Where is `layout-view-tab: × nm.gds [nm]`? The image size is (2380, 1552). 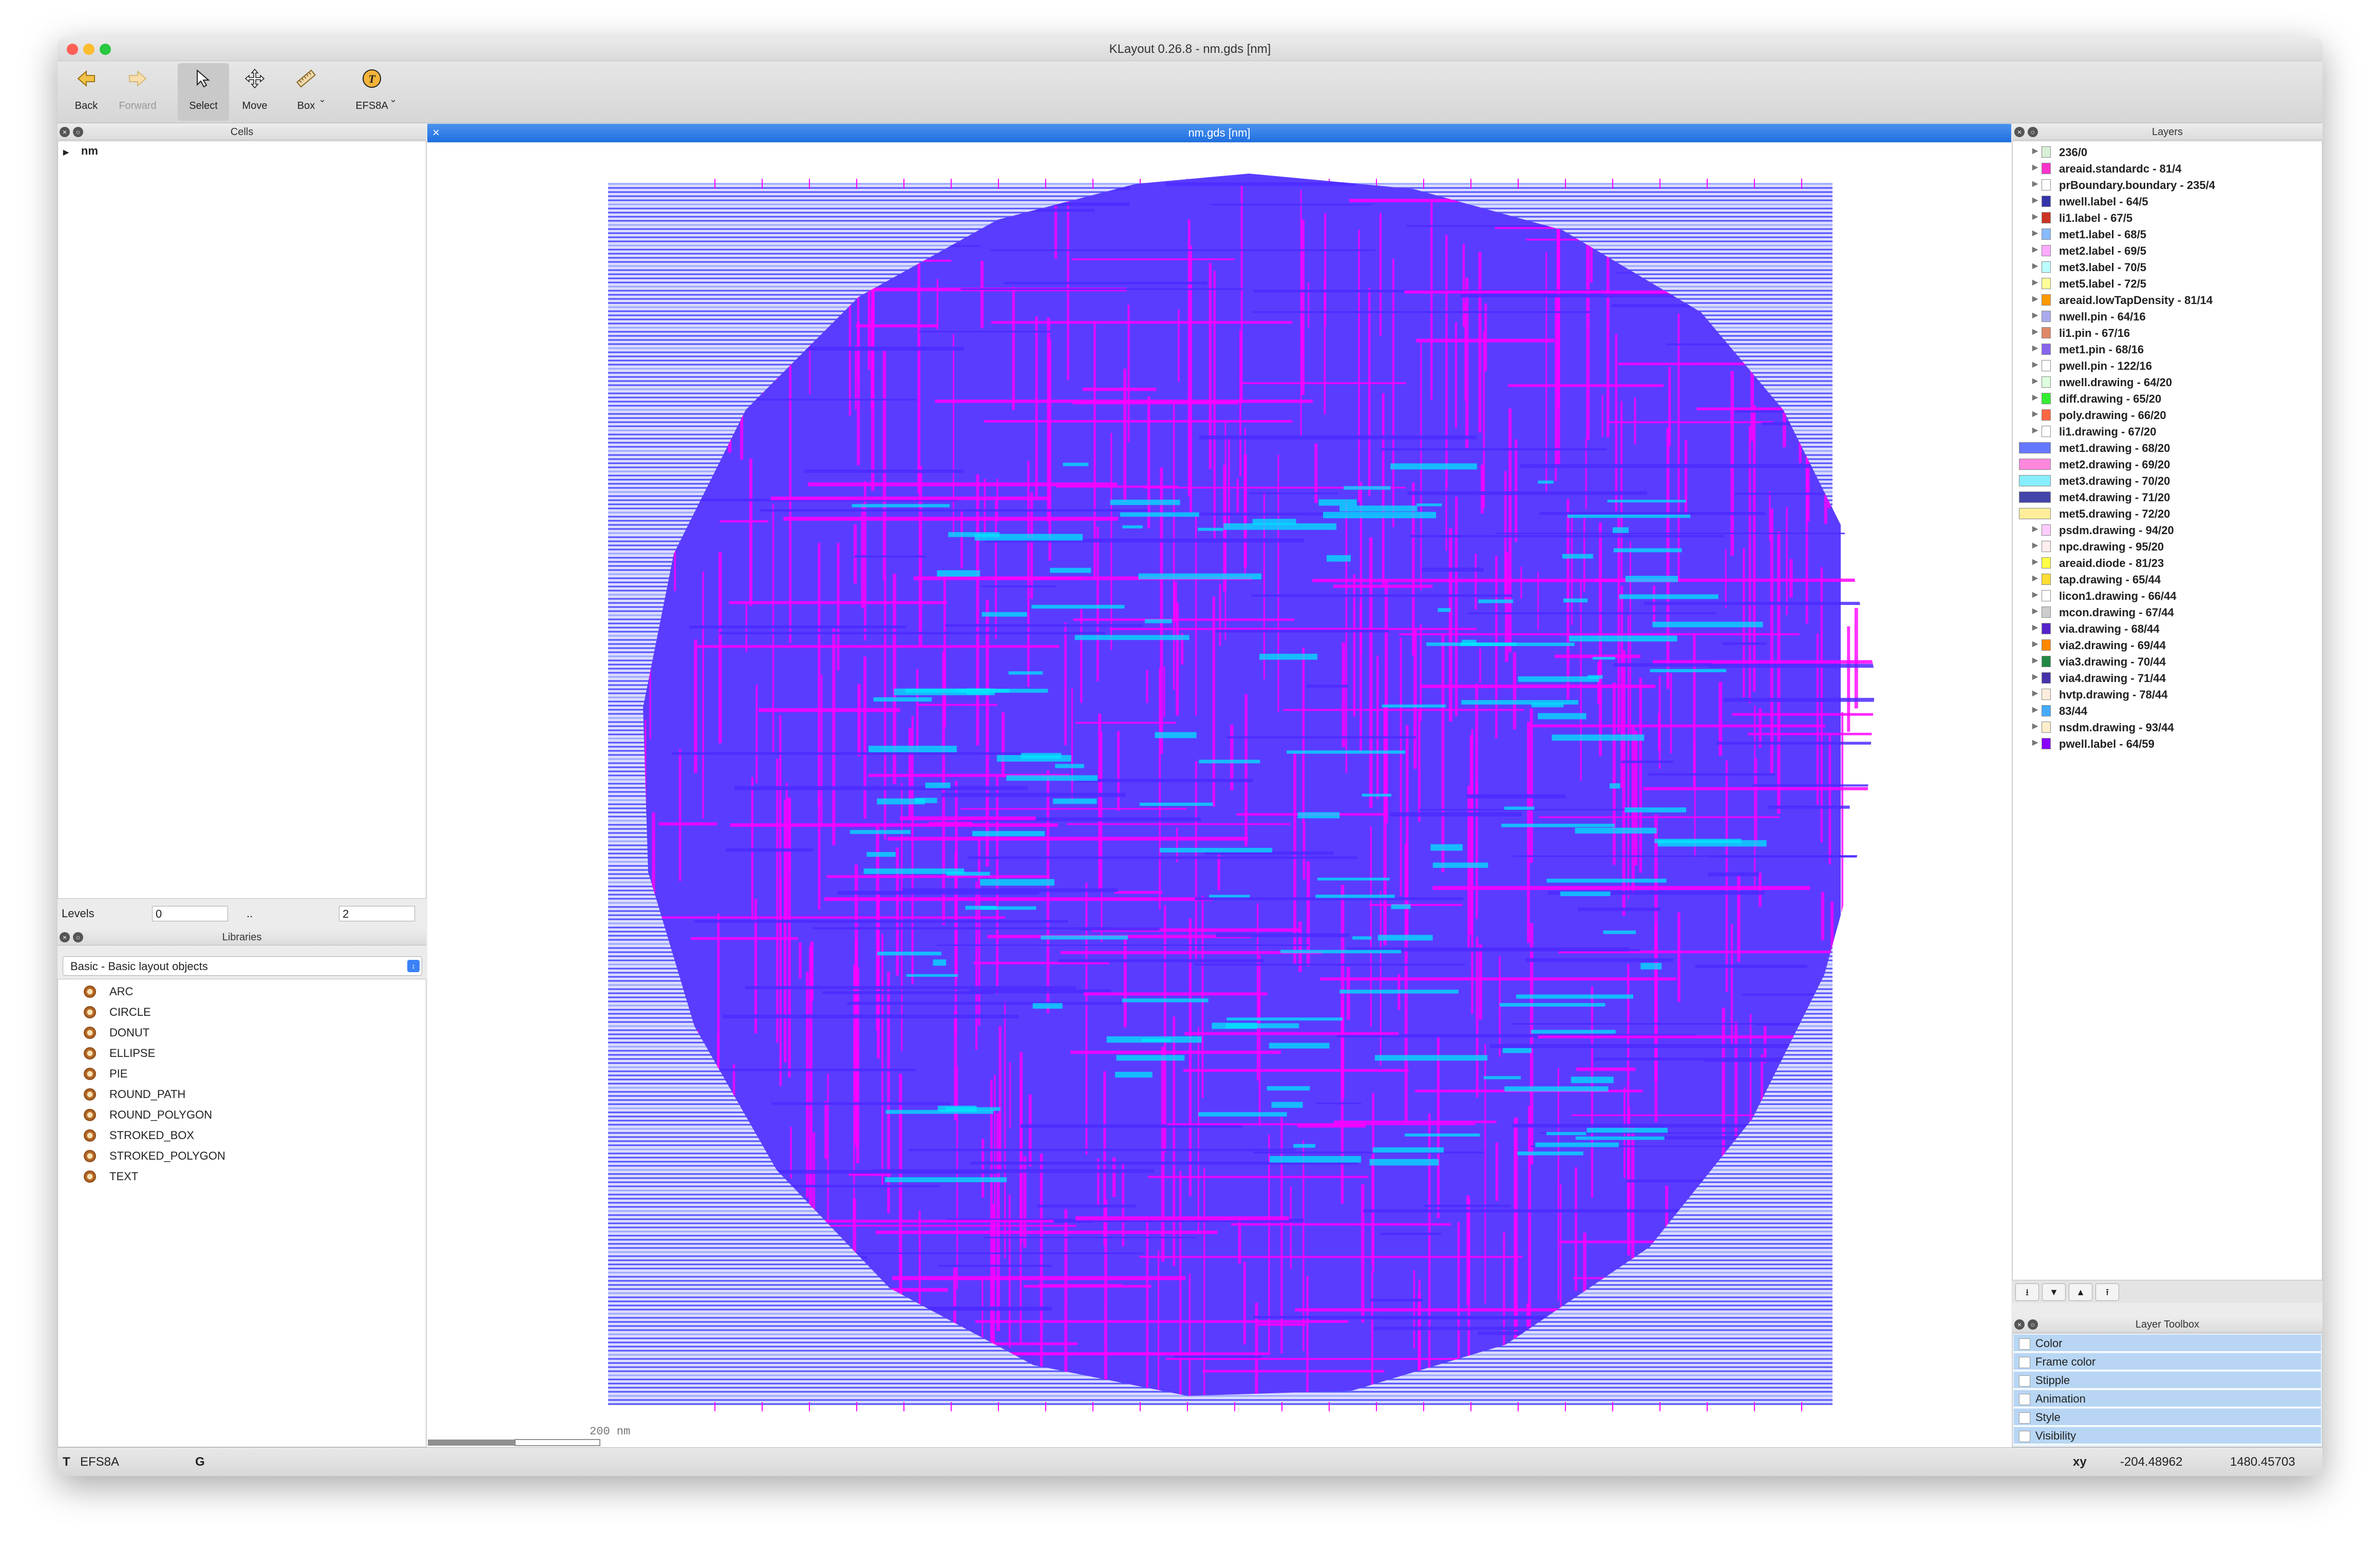 layout-view-tab: × nm.gds [nm] is located at coordinates (1219, 133).